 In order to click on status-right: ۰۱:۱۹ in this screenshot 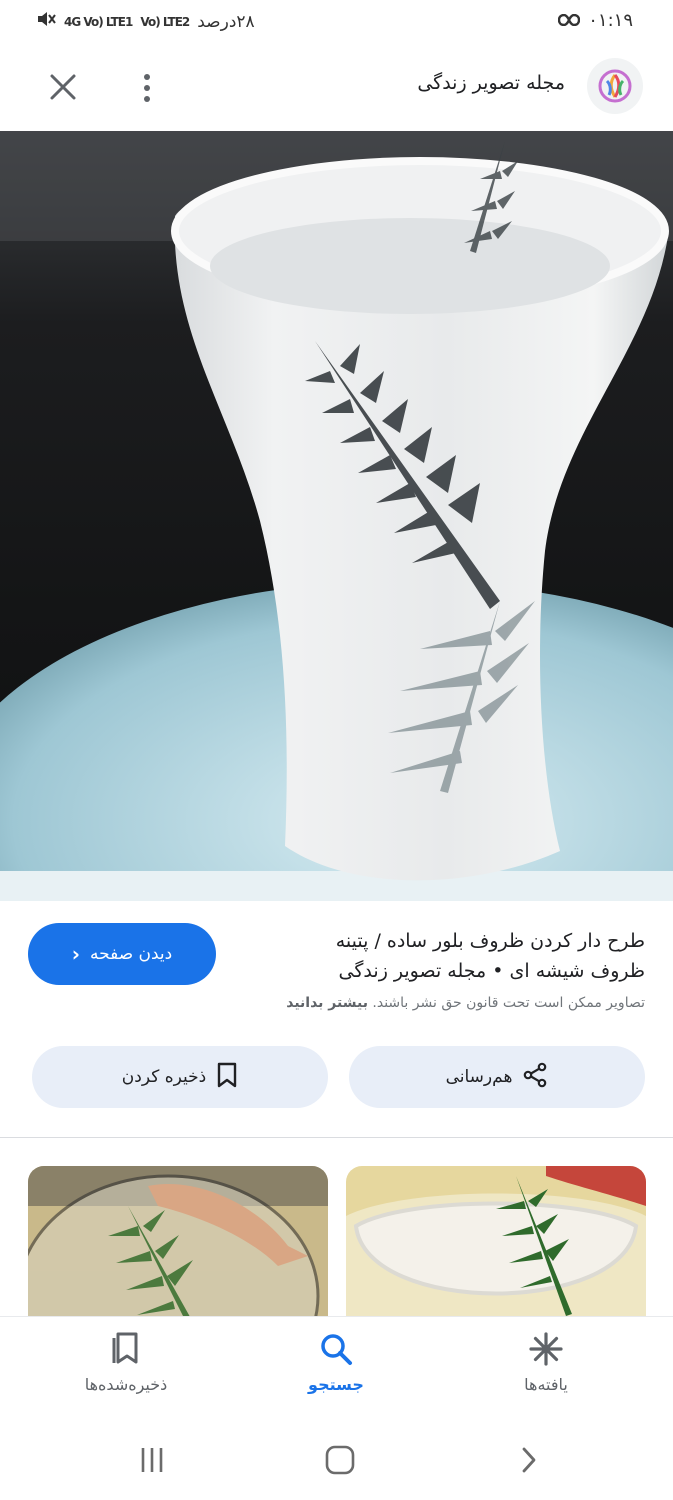, I will do `click(595, 20)`.